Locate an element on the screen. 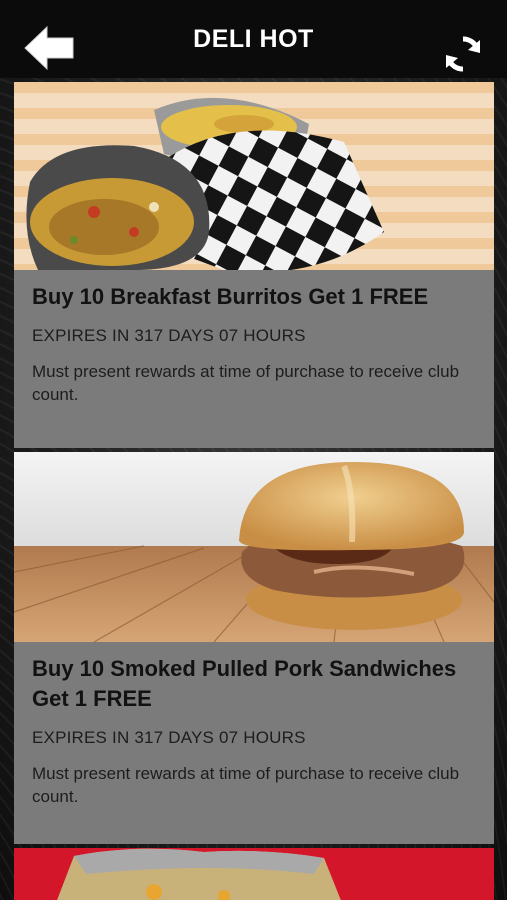 The image size is (507, 900). reward-card is located at coordinates (254, 874).